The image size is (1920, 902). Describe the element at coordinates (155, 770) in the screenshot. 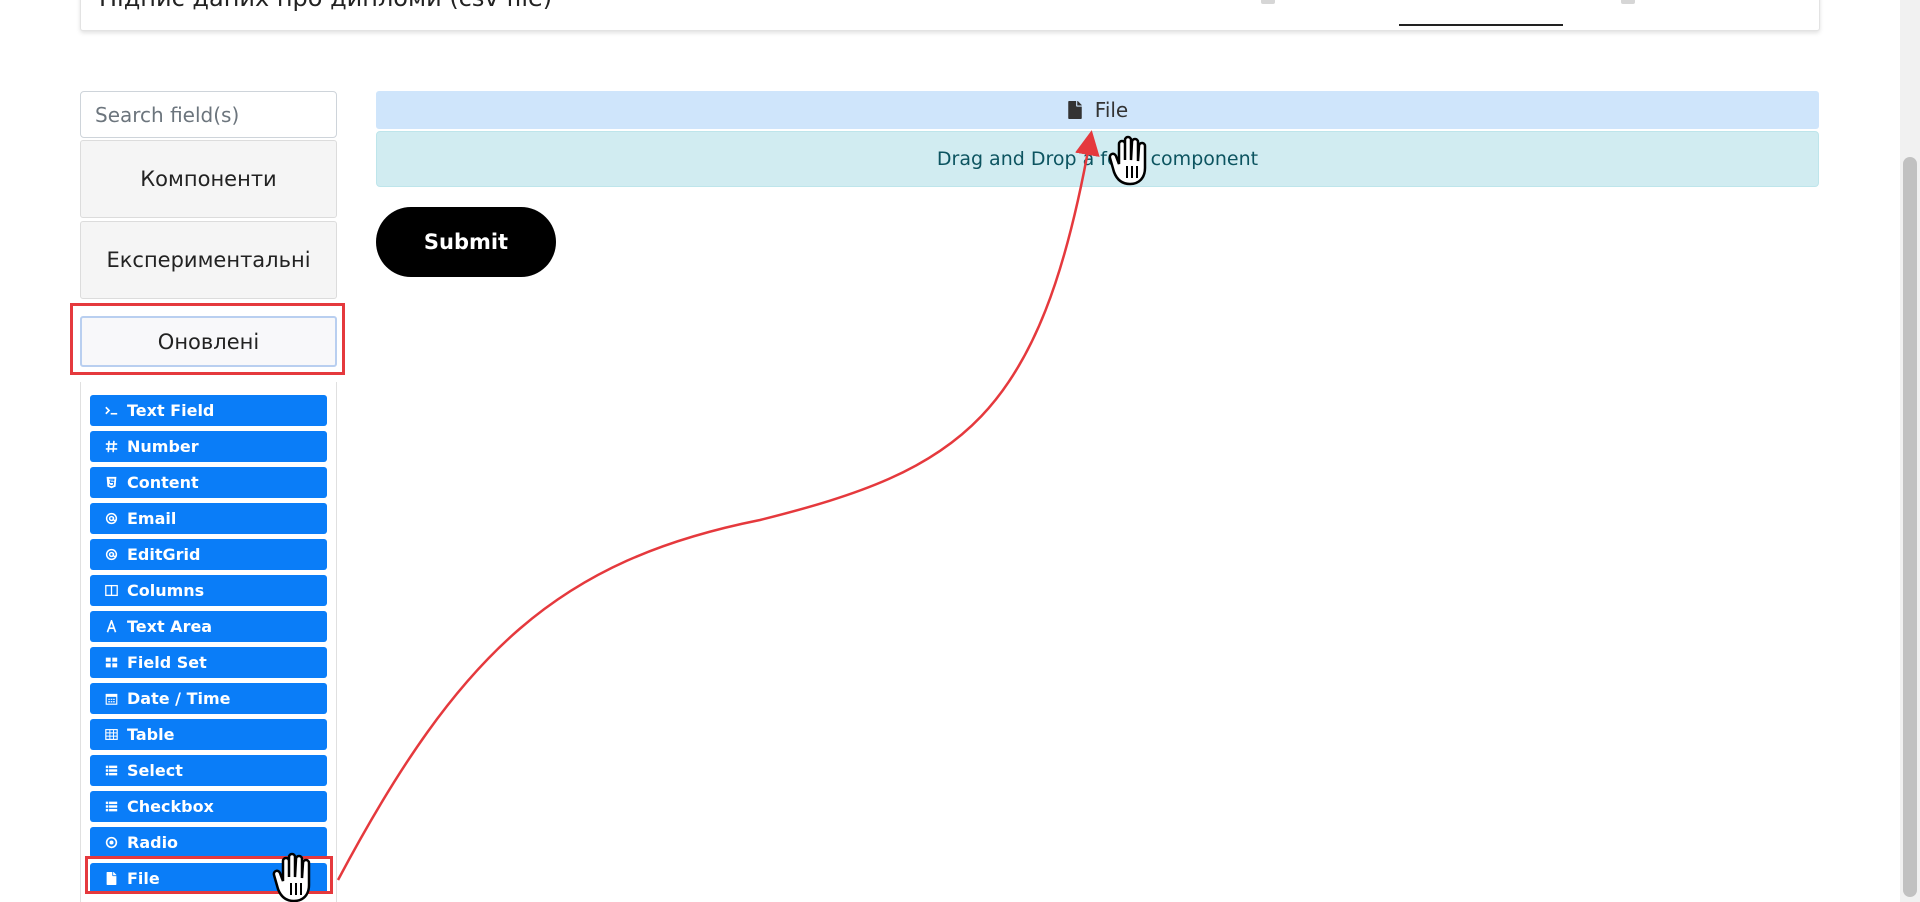

I see `component-label: Select` at that location.